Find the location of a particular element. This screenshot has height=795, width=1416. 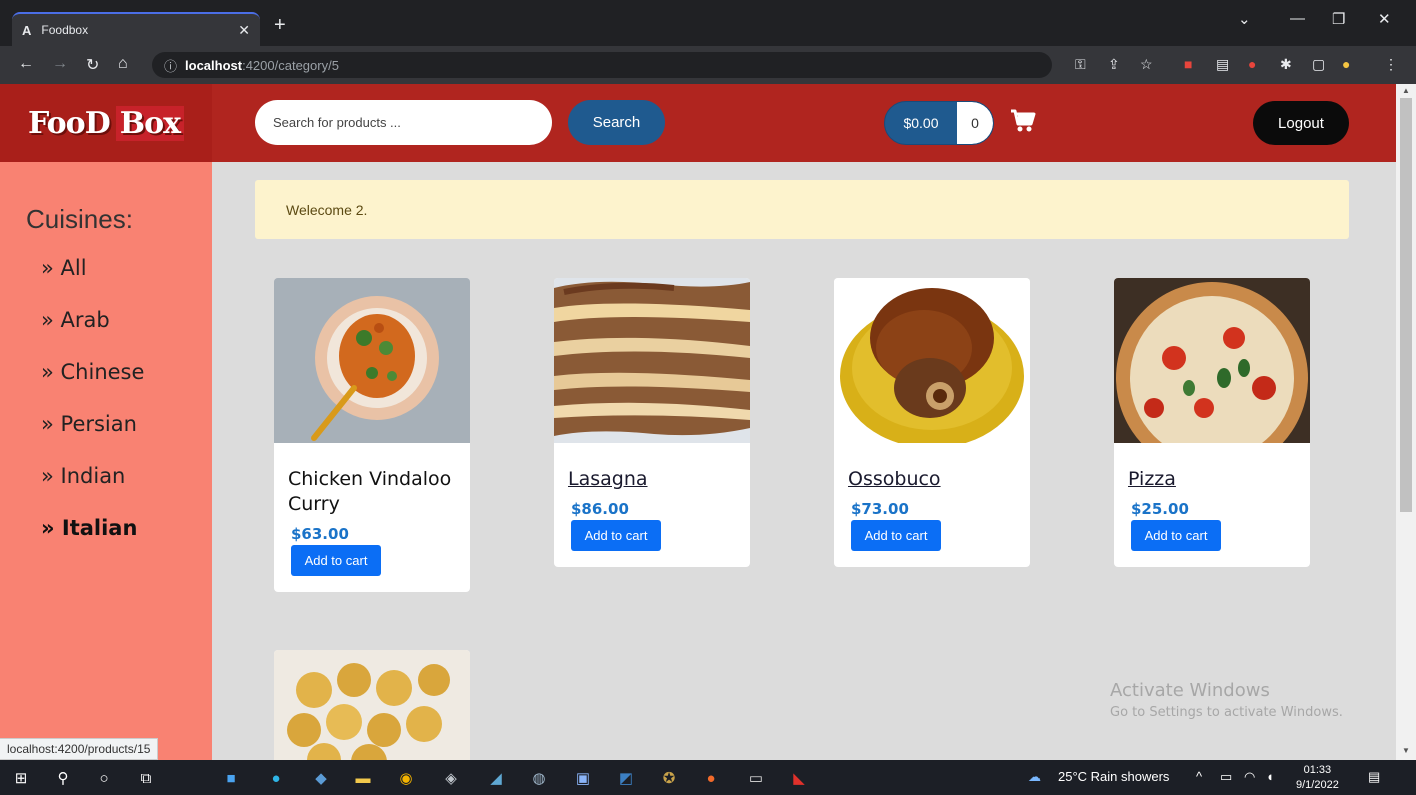

lasagna-image is located at coordinates (652, 360).